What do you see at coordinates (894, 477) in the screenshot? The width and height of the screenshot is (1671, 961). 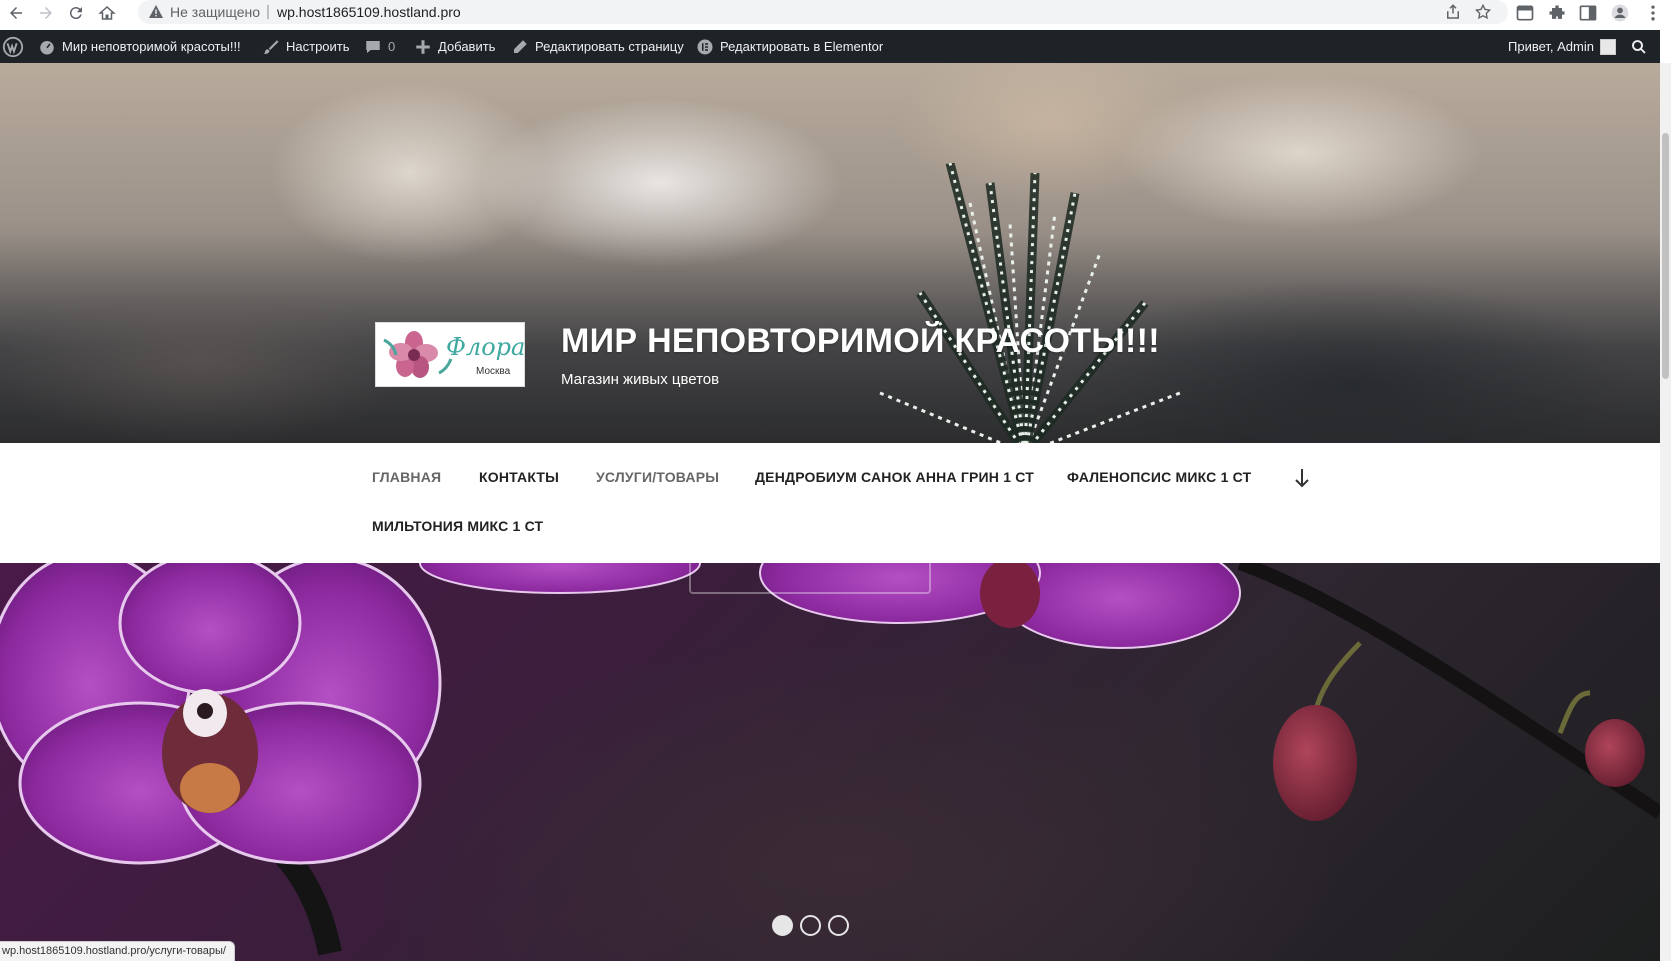 I see `nav-item-dendrobium: ДЕНДРОБИУМ САНОК АННА ГРИН 1 СТ` at bounding box center [894, 477].